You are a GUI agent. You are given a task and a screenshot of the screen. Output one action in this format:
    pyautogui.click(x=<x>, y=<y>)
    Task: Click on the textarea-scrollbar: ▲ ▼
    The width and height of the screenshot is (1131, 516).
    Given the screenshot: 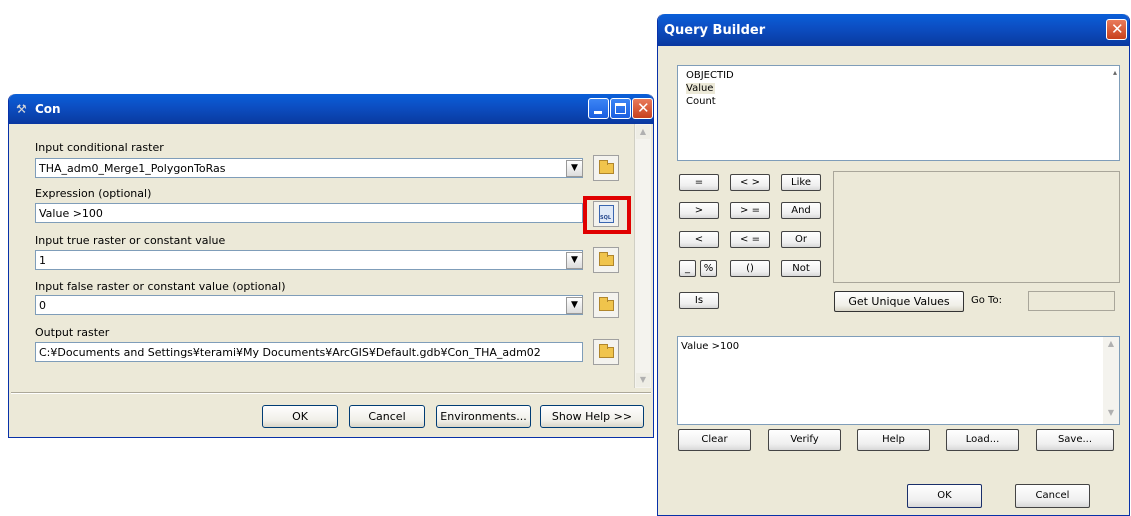 What is the action you would take?
    pyautogui.click(x=1111, y=380)
    